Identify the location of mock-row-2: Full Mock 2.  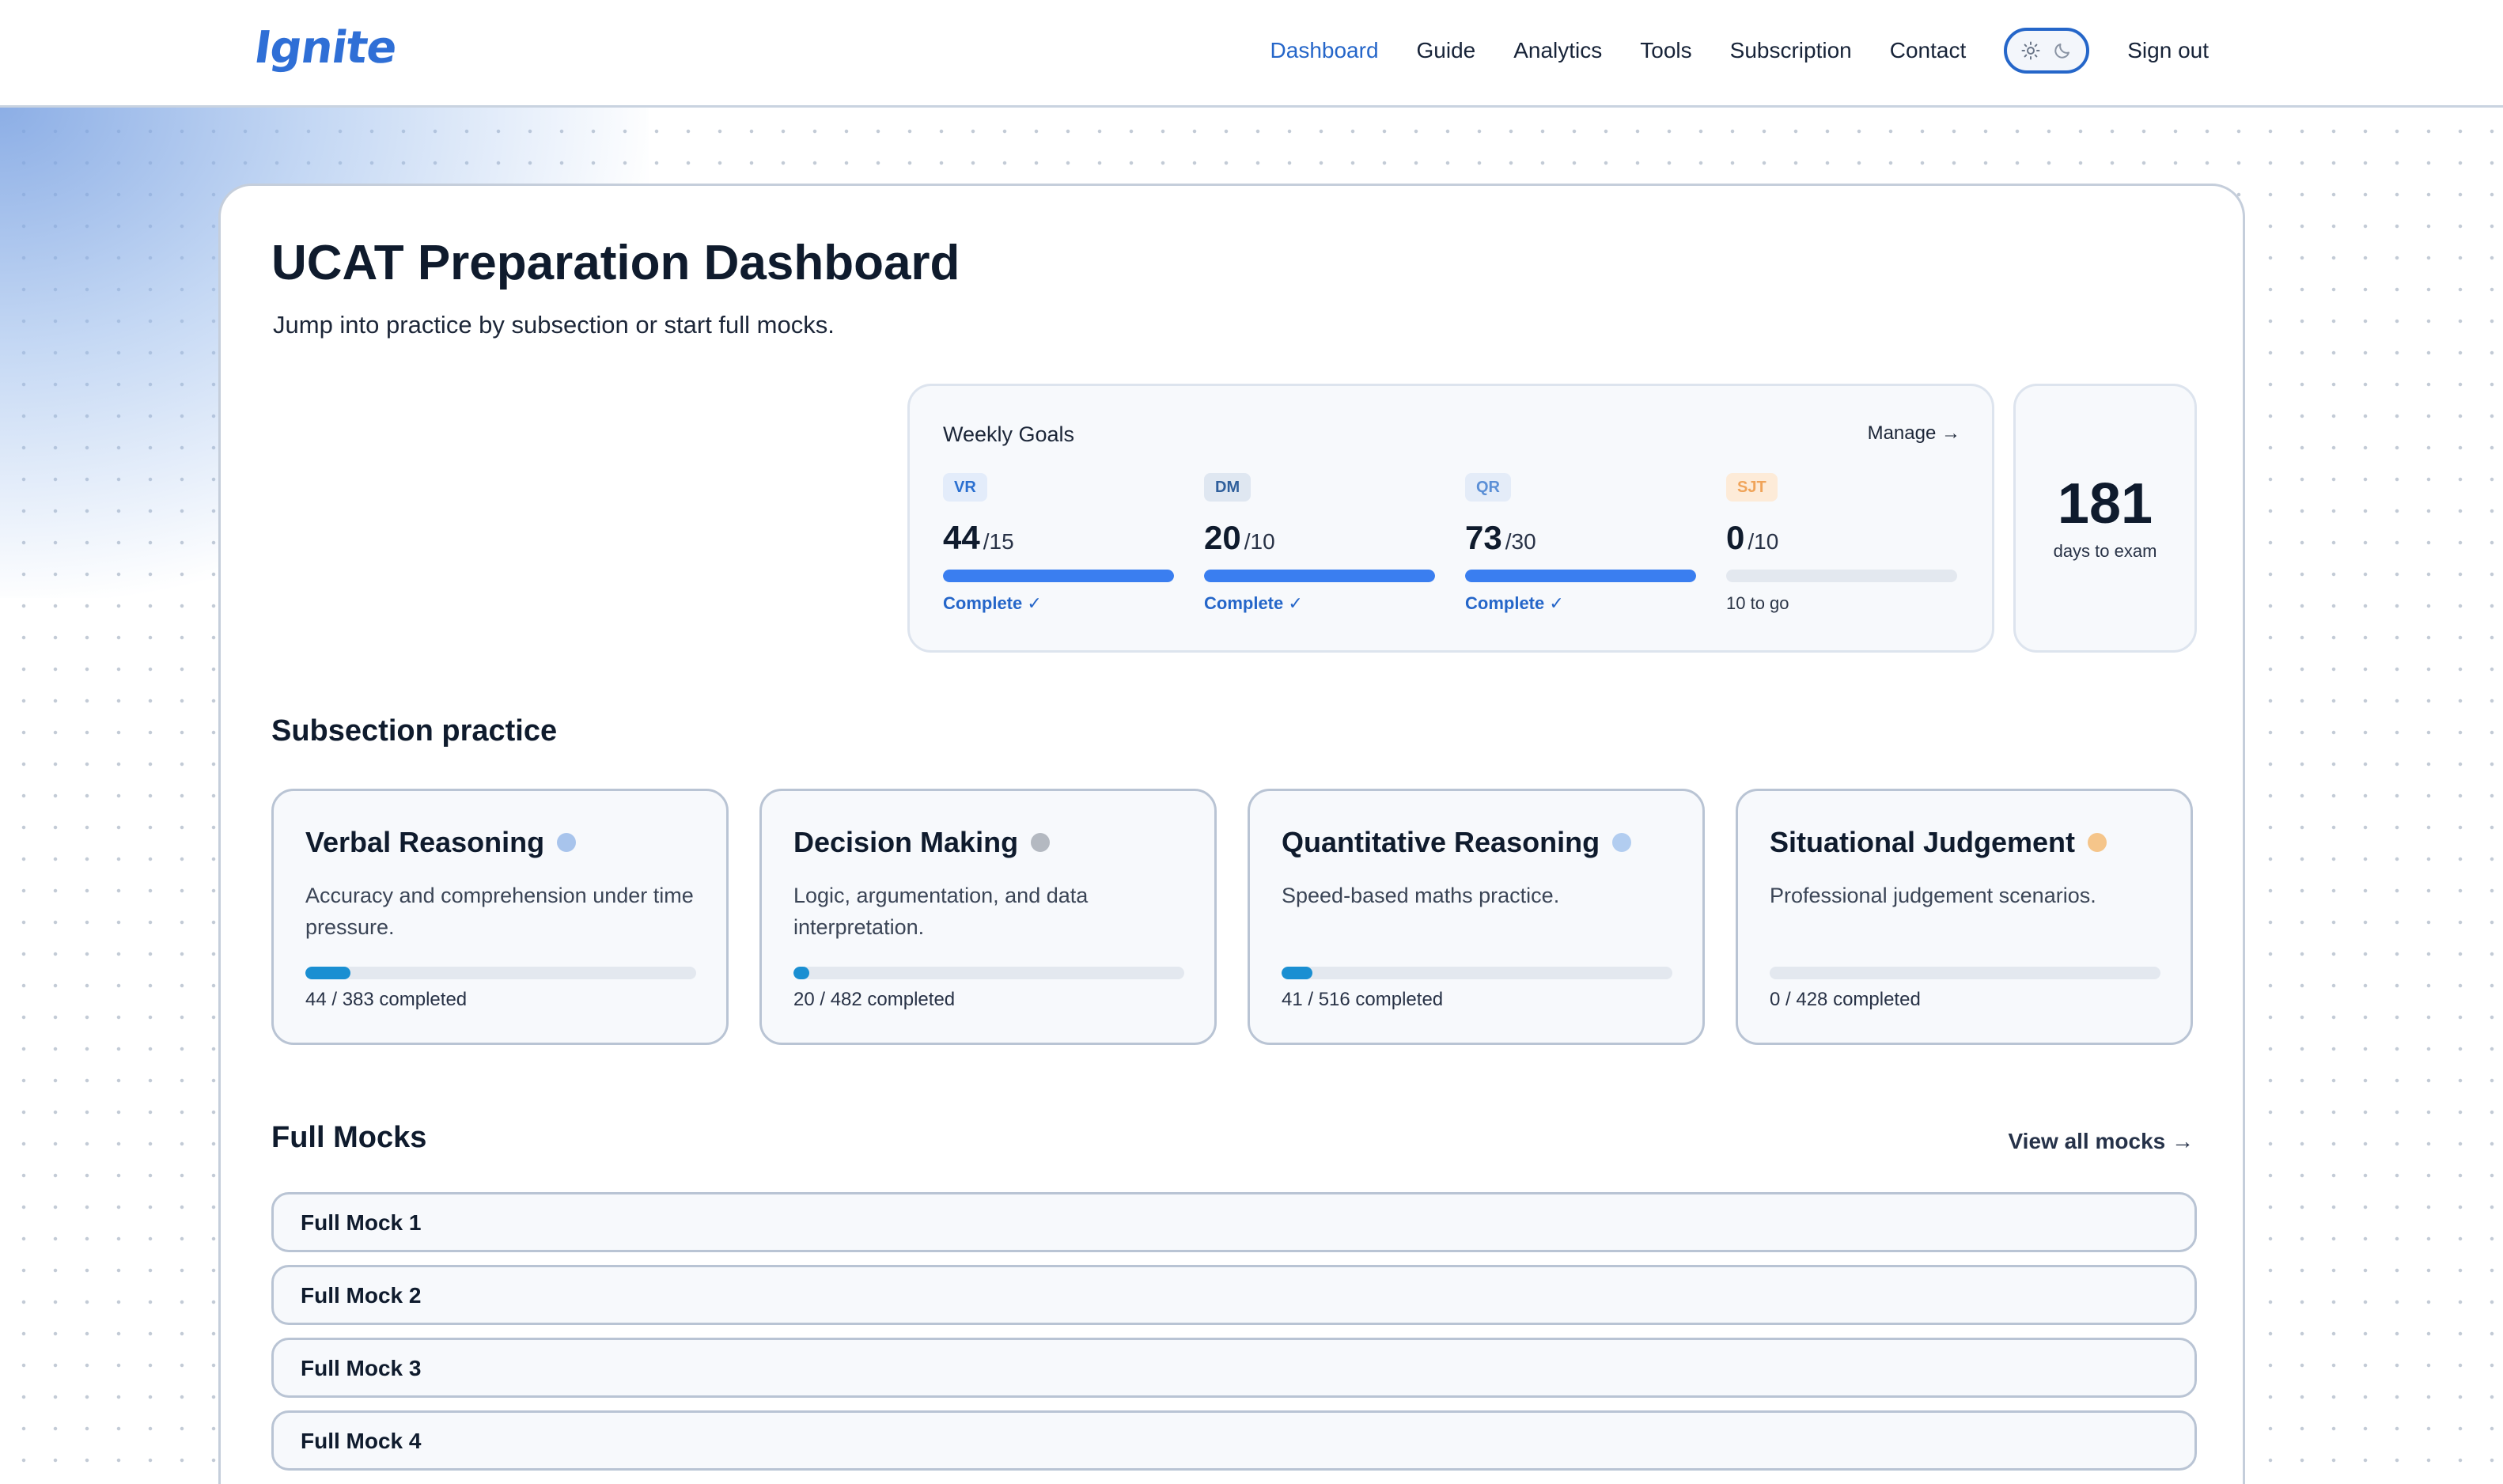
(1234, 1295).